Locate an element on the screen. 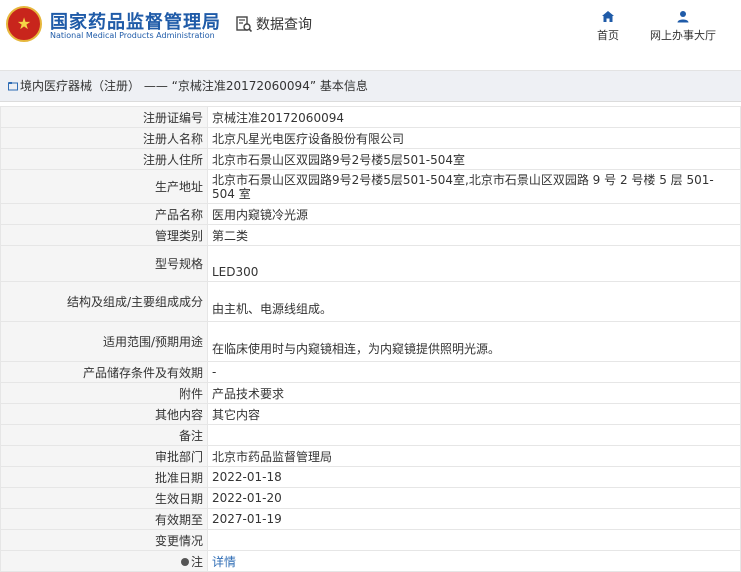 The width and height of the screenshot is (741, 572). field-value: 产品技术要求 is located at coordinates (474, 393).